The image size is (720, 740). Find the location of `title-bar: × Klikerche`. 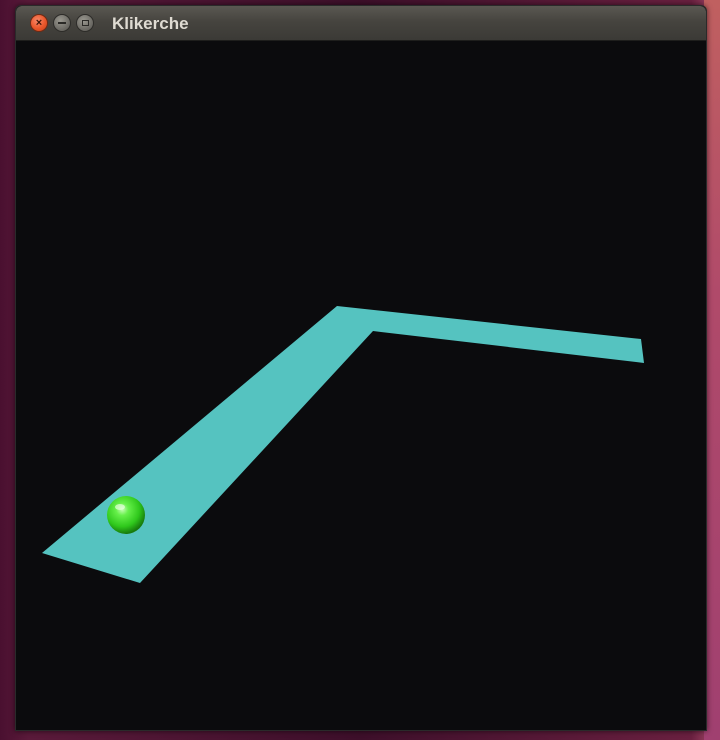

title-bar: × Klikerche is located at coordinates (361, 23).